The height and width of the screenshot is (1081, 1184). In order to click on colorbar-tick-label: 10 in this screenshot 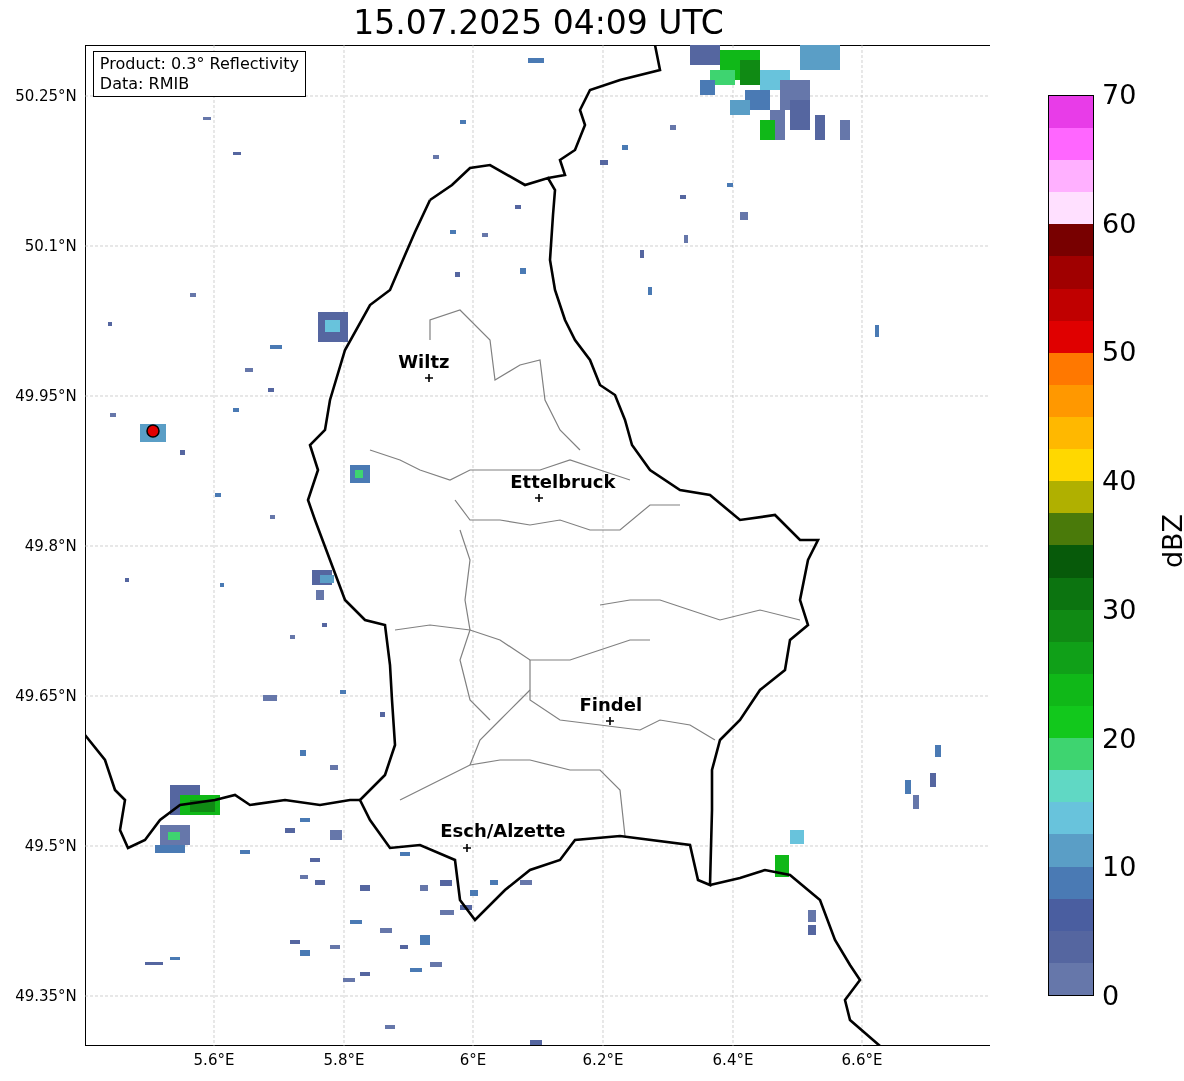, I will do `click(1119, 867)`.